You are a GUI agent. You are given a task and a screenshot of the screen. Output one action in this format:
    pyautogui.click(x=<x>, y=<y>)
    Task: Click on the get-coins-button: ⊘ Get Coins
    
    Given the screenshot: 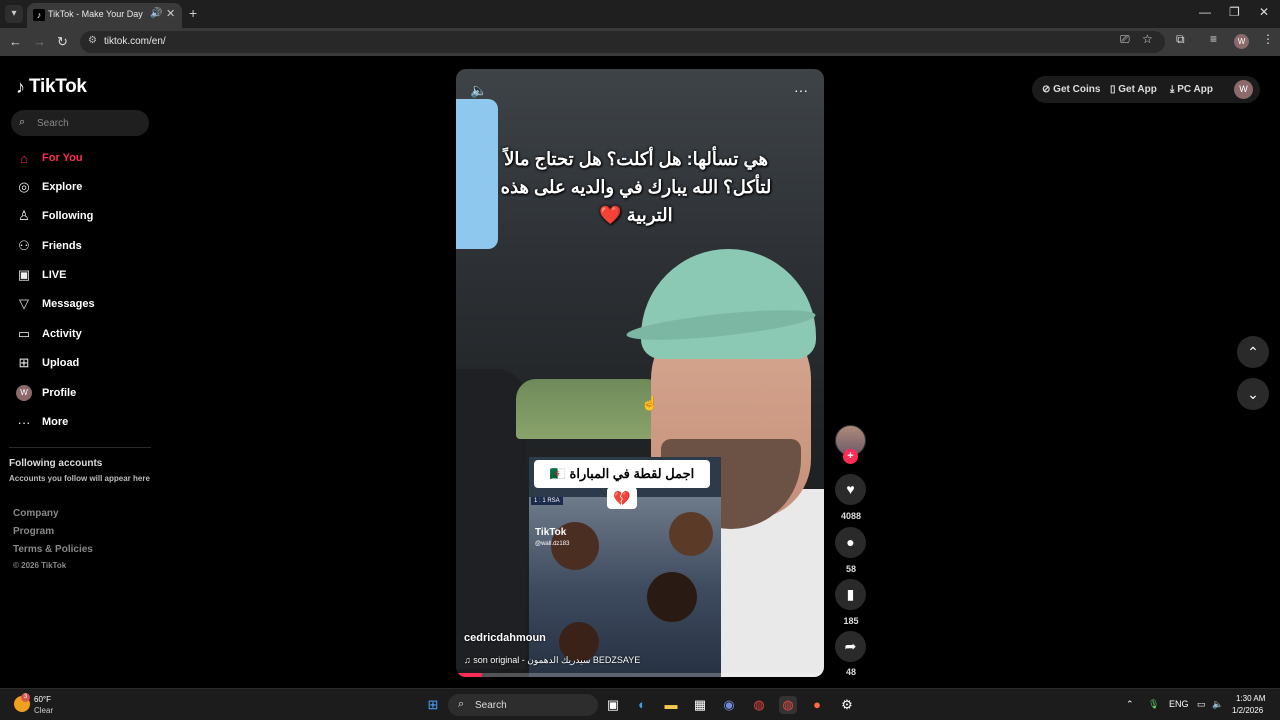 What is the action you would take?
    pyautogui.click(x=1071, y=89)
    